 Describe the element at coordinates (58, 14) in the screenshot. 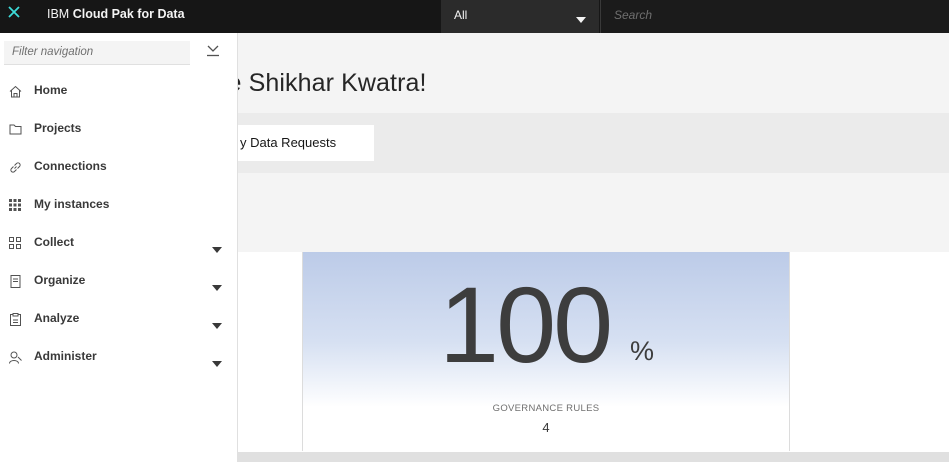

I see `brand-prefix: IBM` at that location.